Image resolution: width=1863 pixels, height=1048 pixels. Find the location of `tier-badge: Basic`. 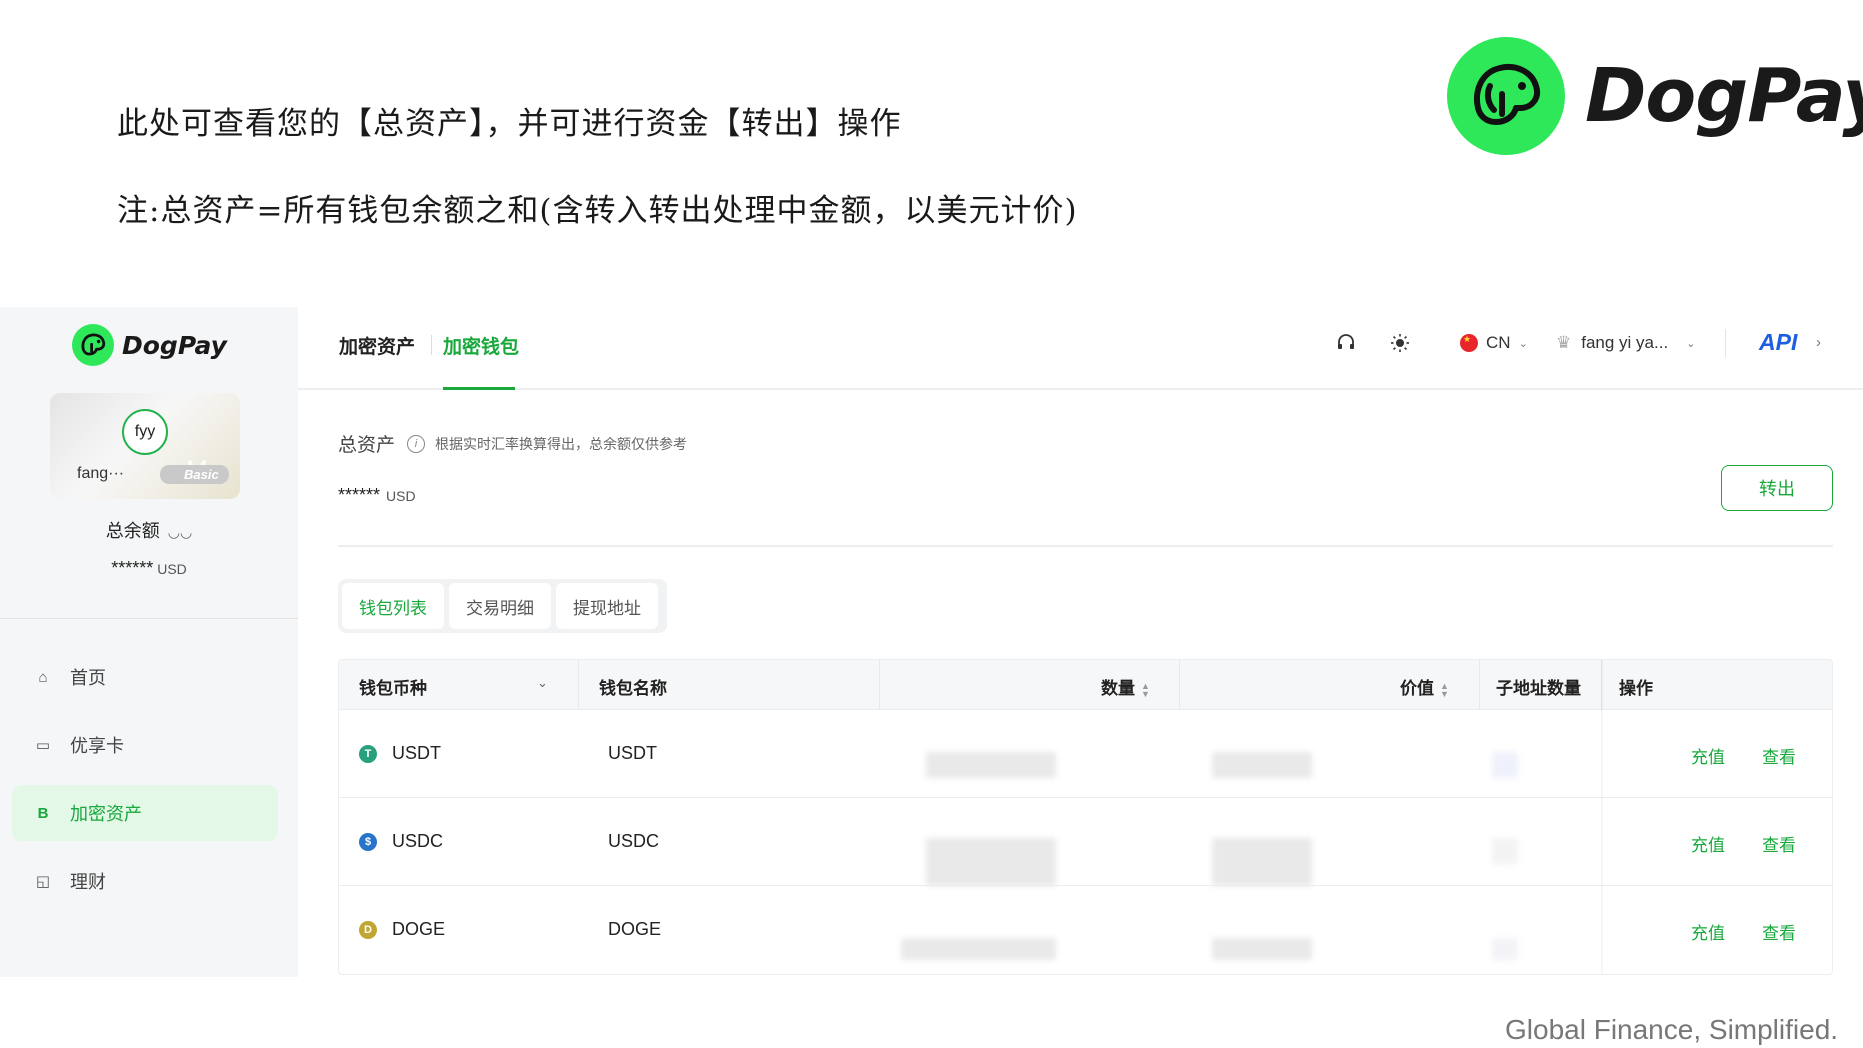

tier-badge: Basic is located at coordinates (194, 474).